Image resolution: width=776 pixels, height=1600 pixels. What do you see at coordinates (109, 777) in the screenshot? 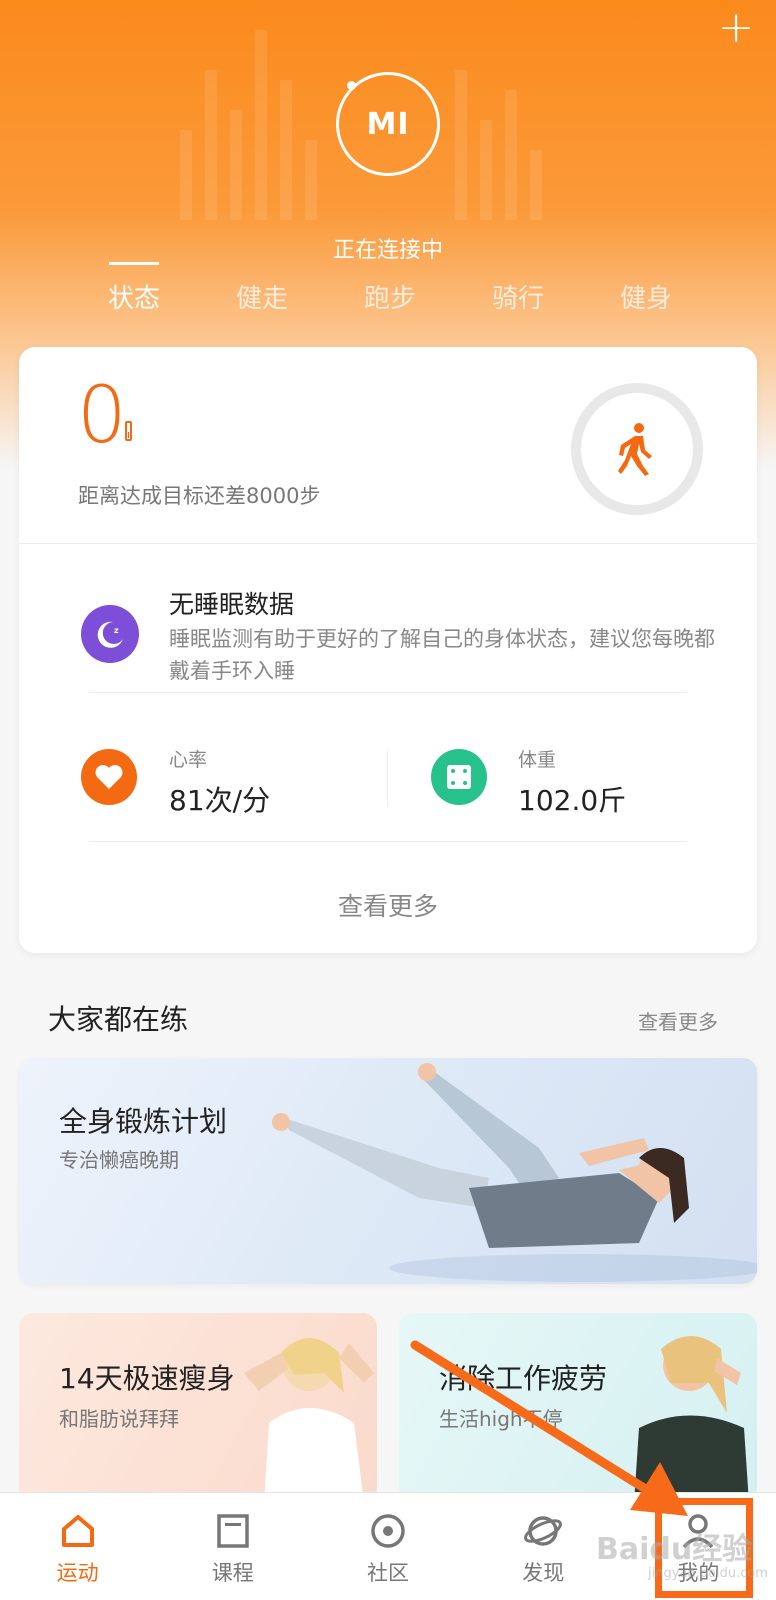
I see `heart-icon` at bounding box center [109, 777].